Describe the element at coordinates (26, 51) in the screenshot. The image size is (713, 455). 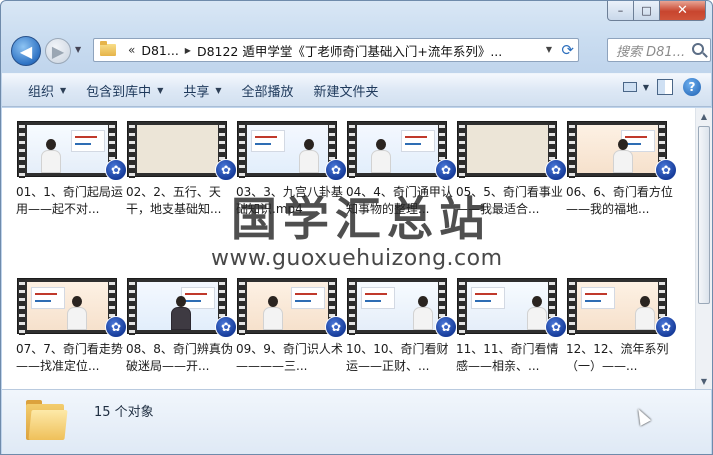
I see `back-arrow-icon: ◀` at that location.